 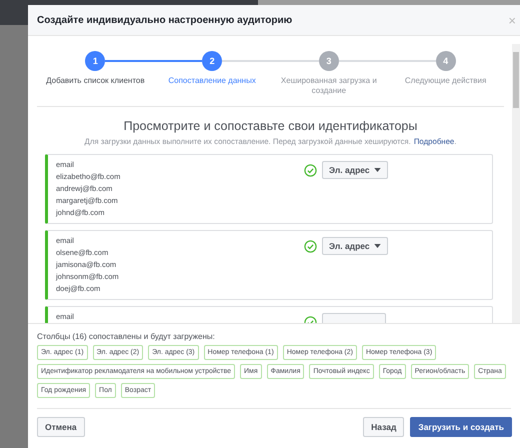 What do you see at coordinates (212, 61) in the screenshot?
I see `step-circle: 2` at bounding box center [212, 61].